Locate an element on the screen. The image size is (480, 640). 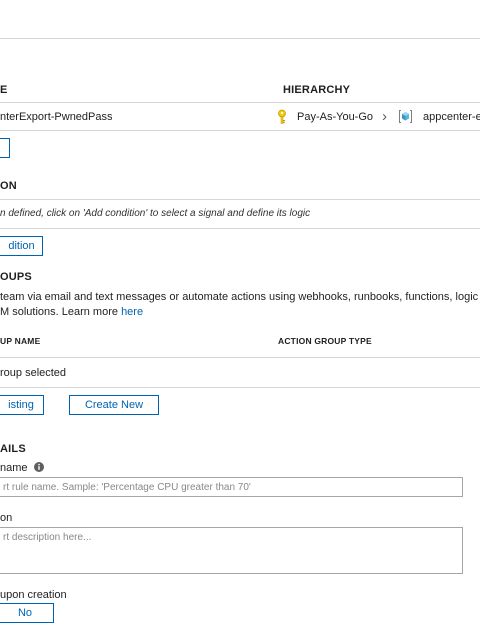
alert-details-heading: AILS is located at coordinates (13, 449).